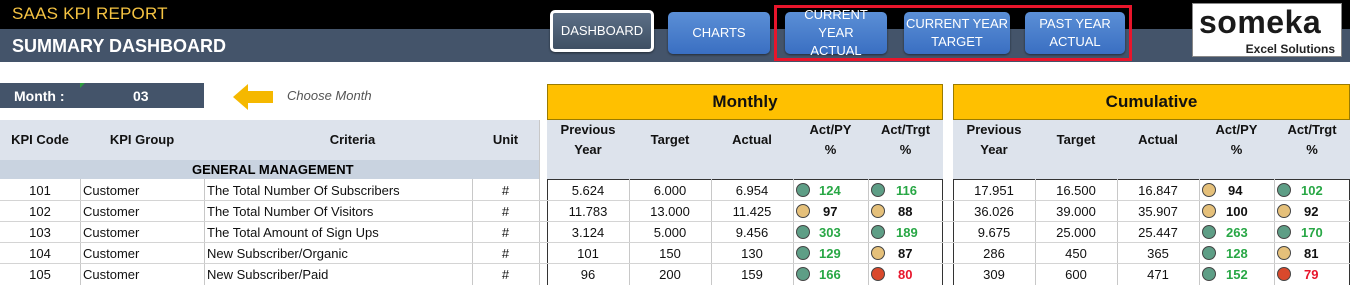  I want to click on cumulative-previous-year: 36.026, so click(994, 211).